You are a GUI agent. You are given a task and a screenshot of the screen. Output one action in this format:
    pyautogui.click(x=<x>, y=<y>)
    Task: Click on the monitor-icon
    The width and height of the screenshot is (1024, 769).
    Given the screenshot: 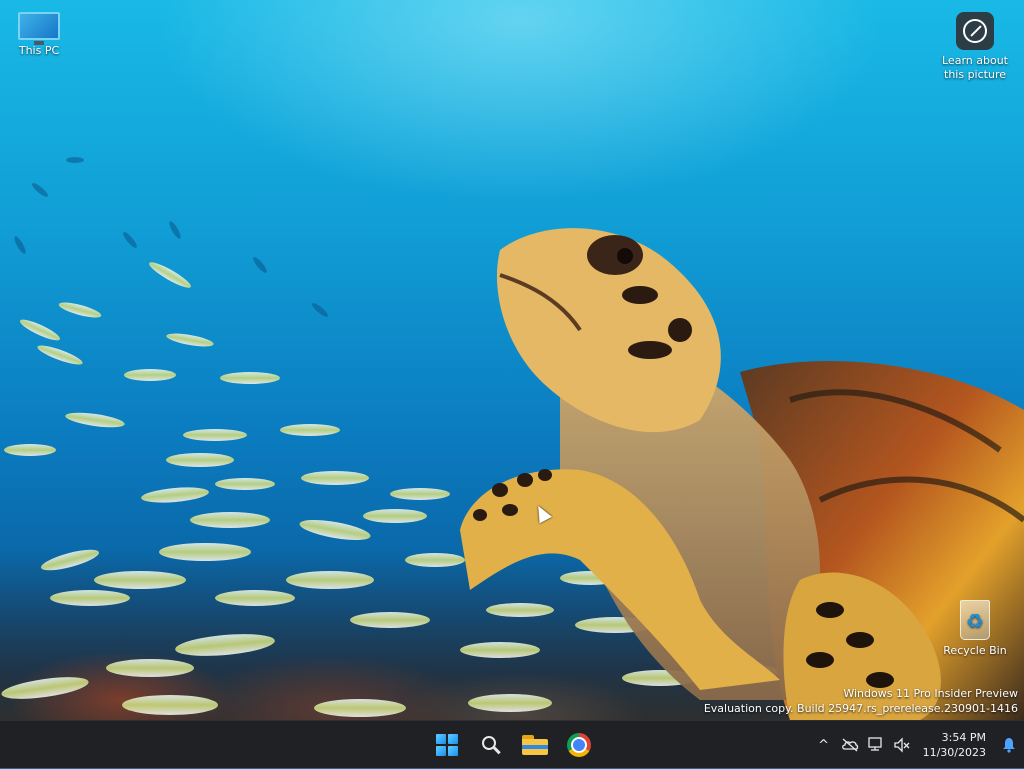 What is the action you would take?
    pyautogui.click(x=39, y=28)
    